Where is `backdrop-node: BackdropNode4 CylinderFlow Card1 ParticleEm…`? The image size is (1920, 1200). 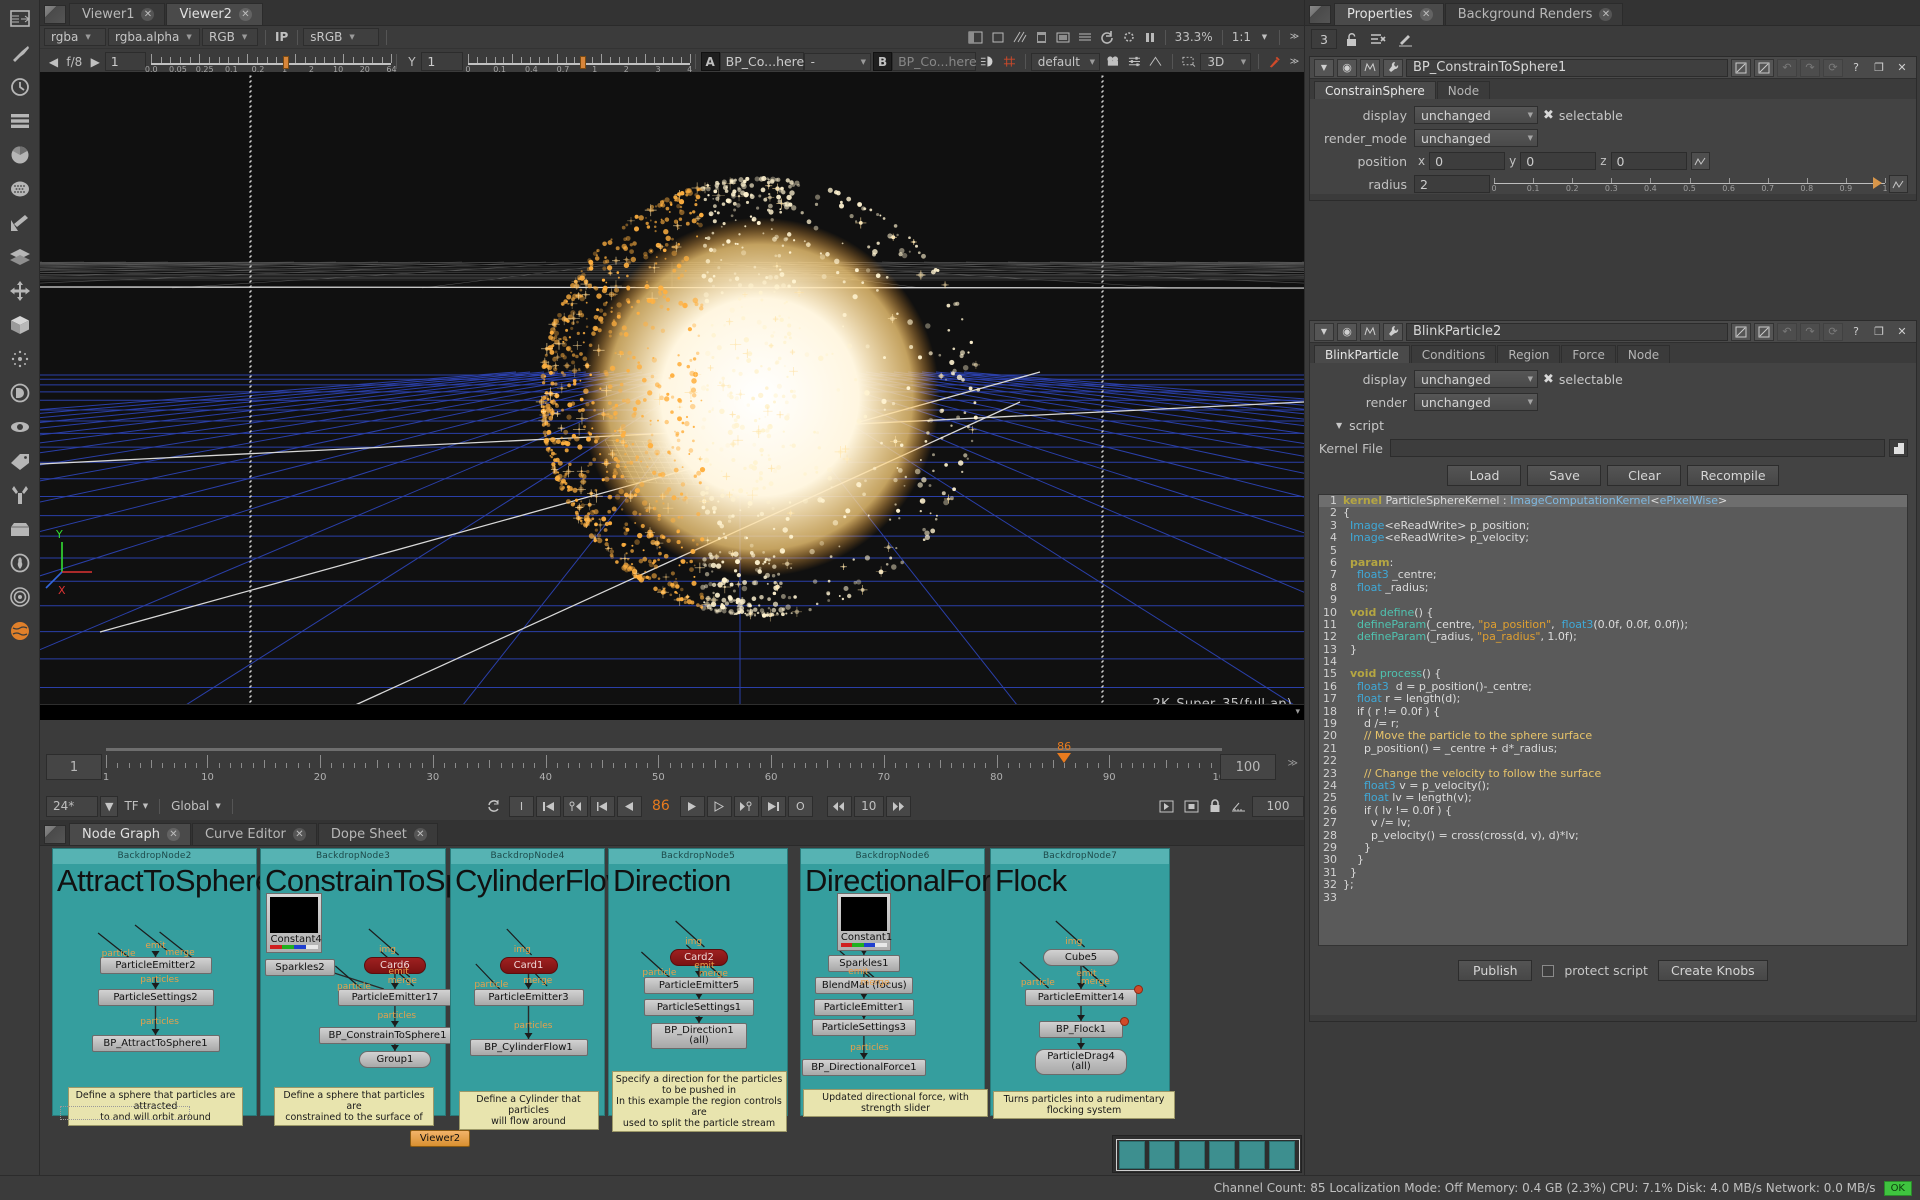 backdrop-node: BackdropNode4 CylinderFlow Card1 ParticleEm… is located at coordinates (539, 989).